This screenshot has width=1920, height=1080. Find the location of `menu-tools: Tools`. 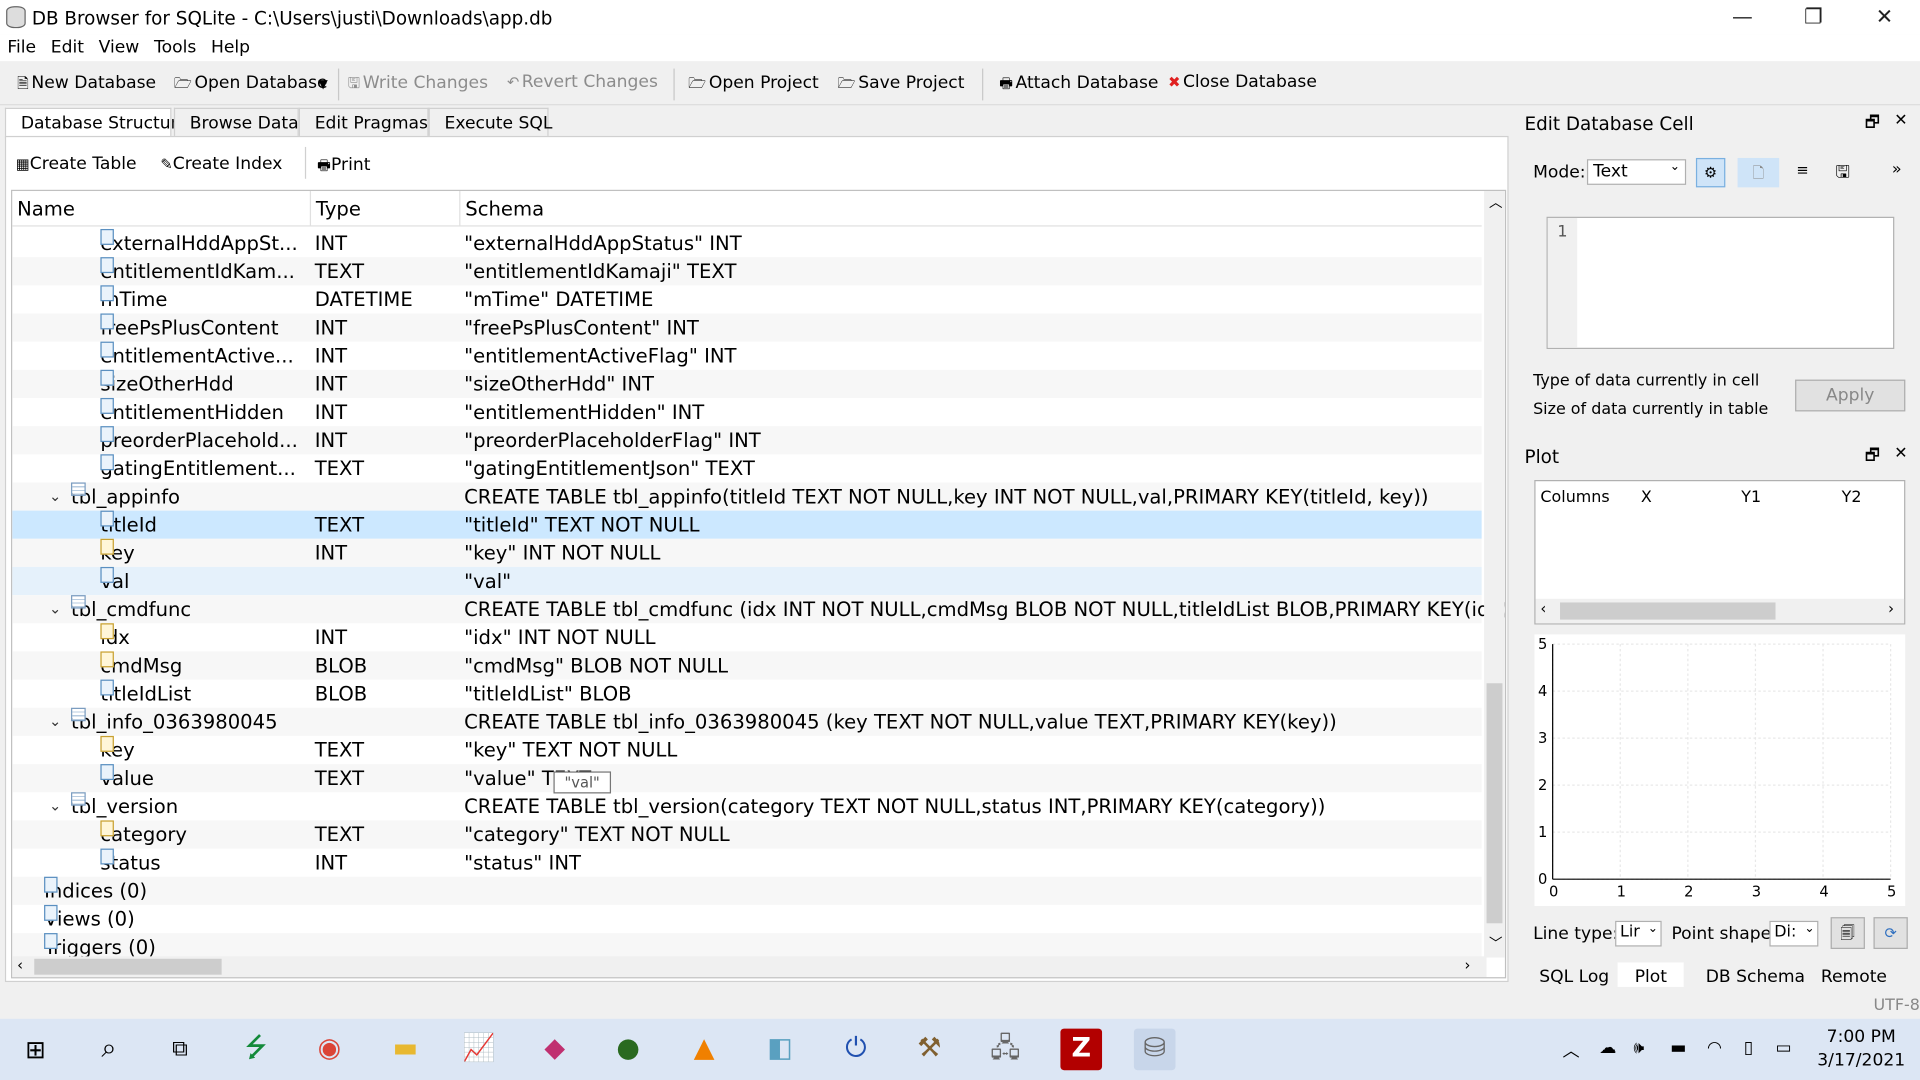

menu-tools: Tools is located at coordinates (175, 47).